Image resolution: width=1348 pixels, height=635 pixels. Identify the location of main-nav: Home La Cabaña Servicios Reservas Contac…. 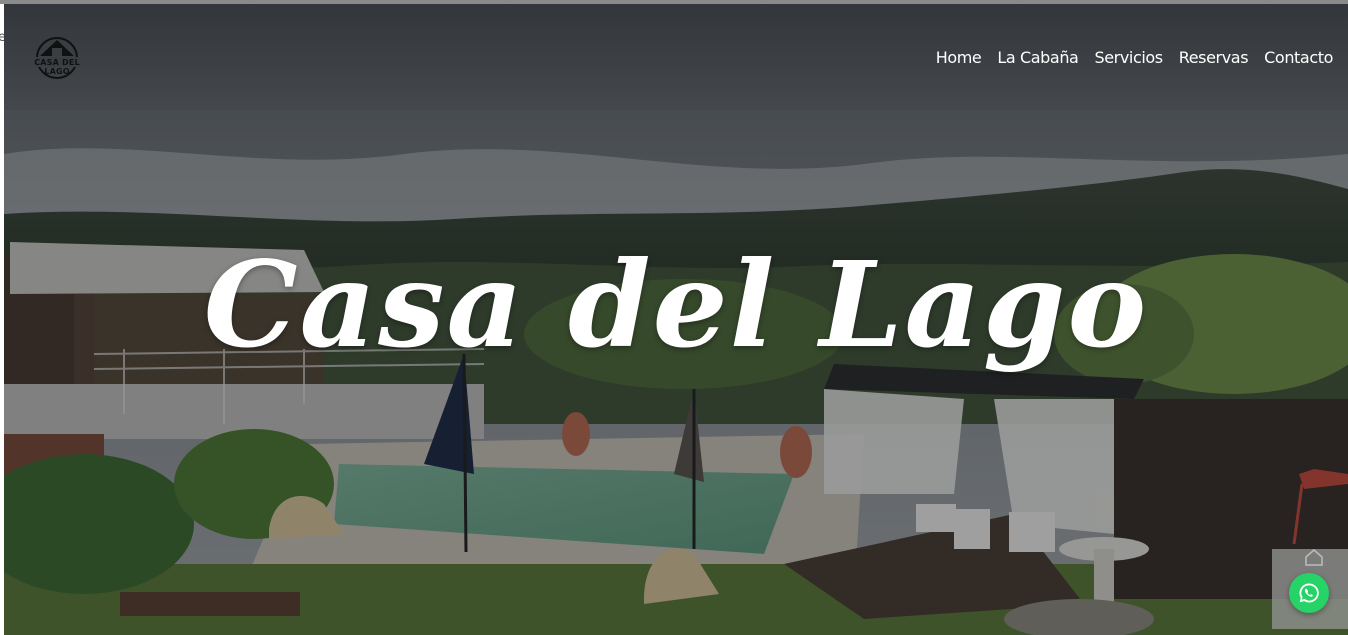
(1135, 57).